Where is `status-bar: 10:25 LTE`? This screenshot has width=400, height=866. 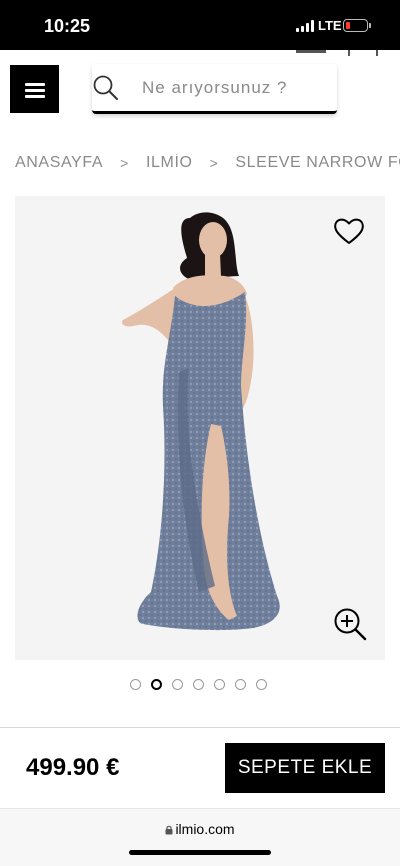 status-bar: 10:25 LTE is located at coordinates (200, 25).